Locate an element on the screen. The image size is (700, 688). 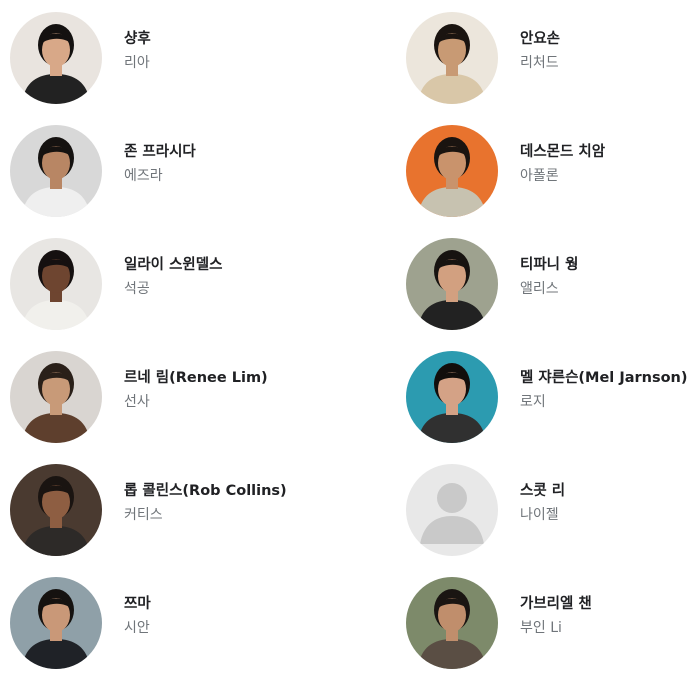
character-name: 아폴론 is located at coordinates (539, 176).